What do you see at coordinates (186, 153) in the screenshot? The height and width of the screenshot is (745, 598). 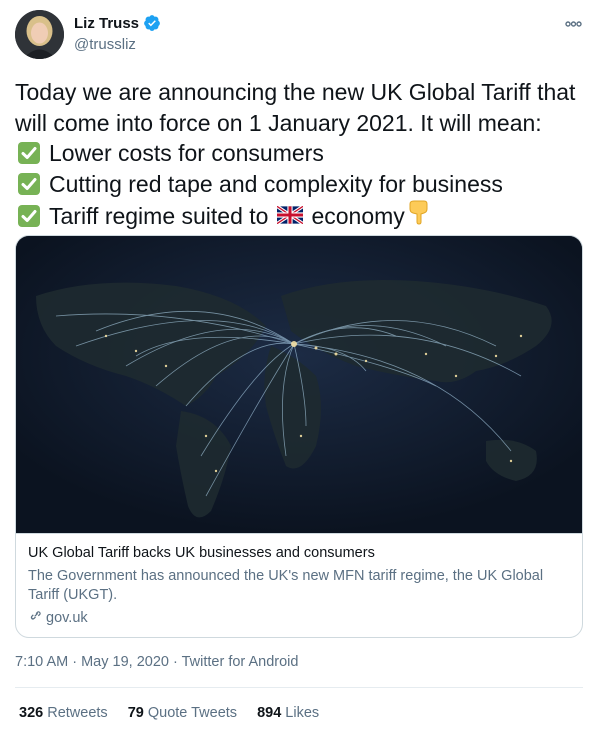 I see `bullet-text: Lower costs for consumers` at bounding box center [186, 153].